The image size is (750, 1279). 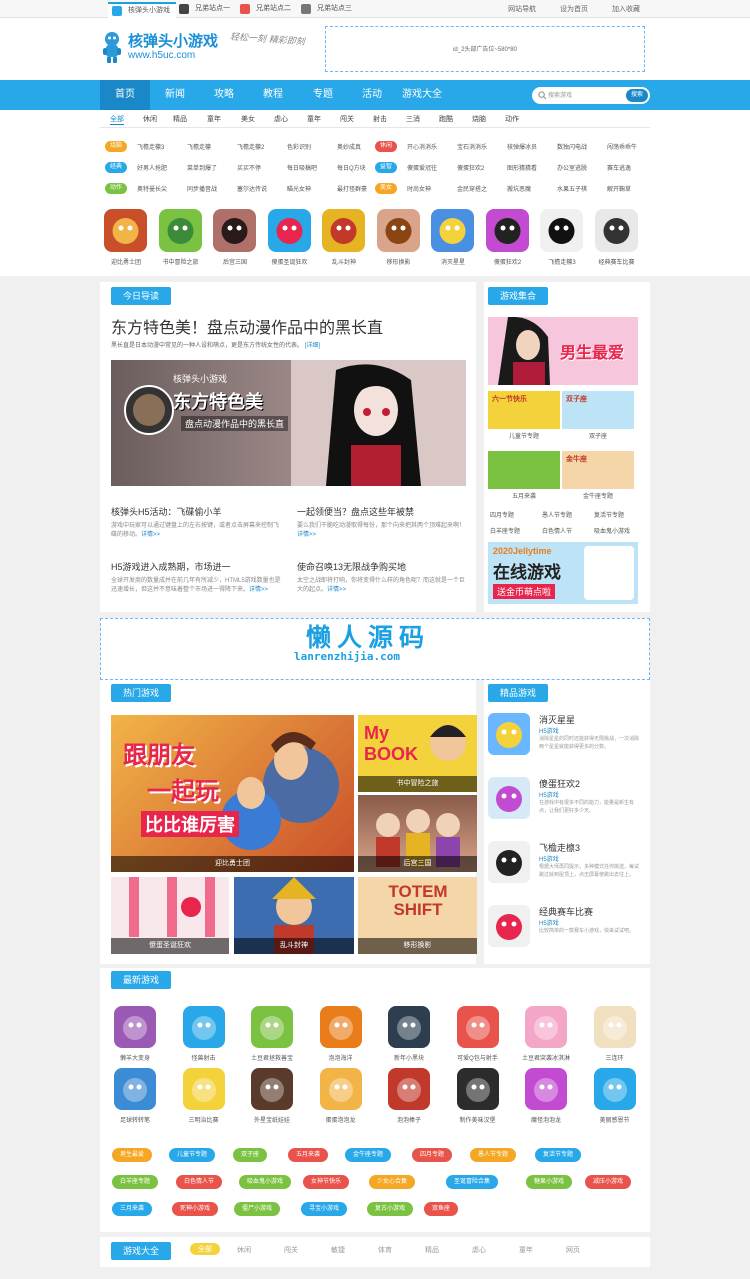 What do you see at coordinates (622, 146) in the screenshot?
I see `tag-game-link: 闯荡乖乖牛` at bounding box center [622, 146].